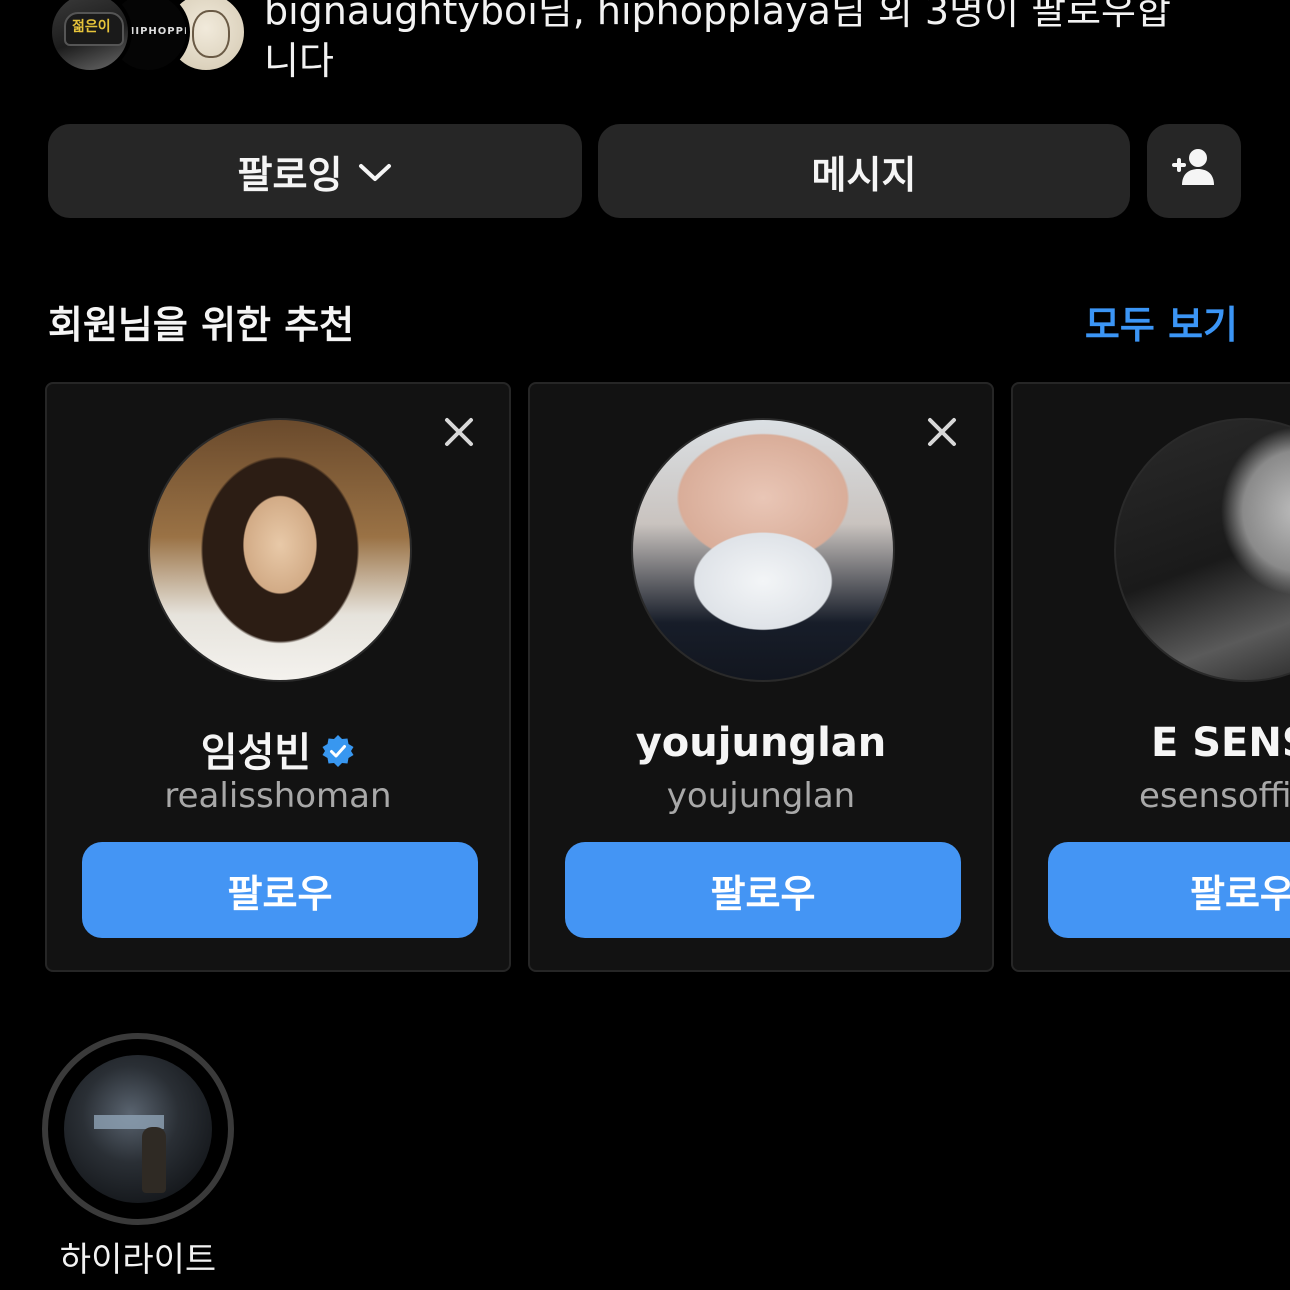 The image size is (1290, 1290). I want to click on verified-badge-icon, so click(338, 749).